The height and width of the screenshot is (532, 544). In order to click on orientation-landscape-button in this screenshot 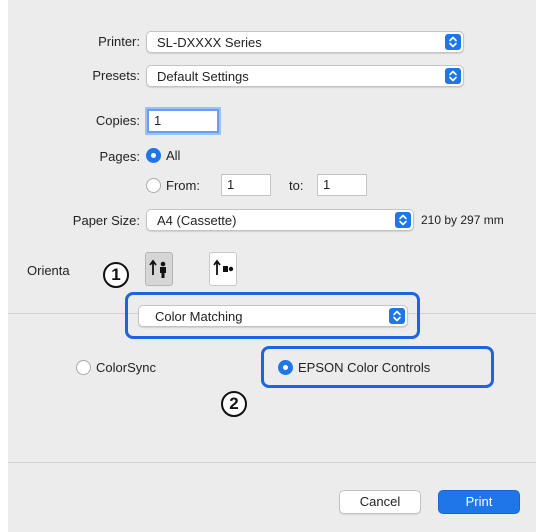, I will do `click(223, 269)`.